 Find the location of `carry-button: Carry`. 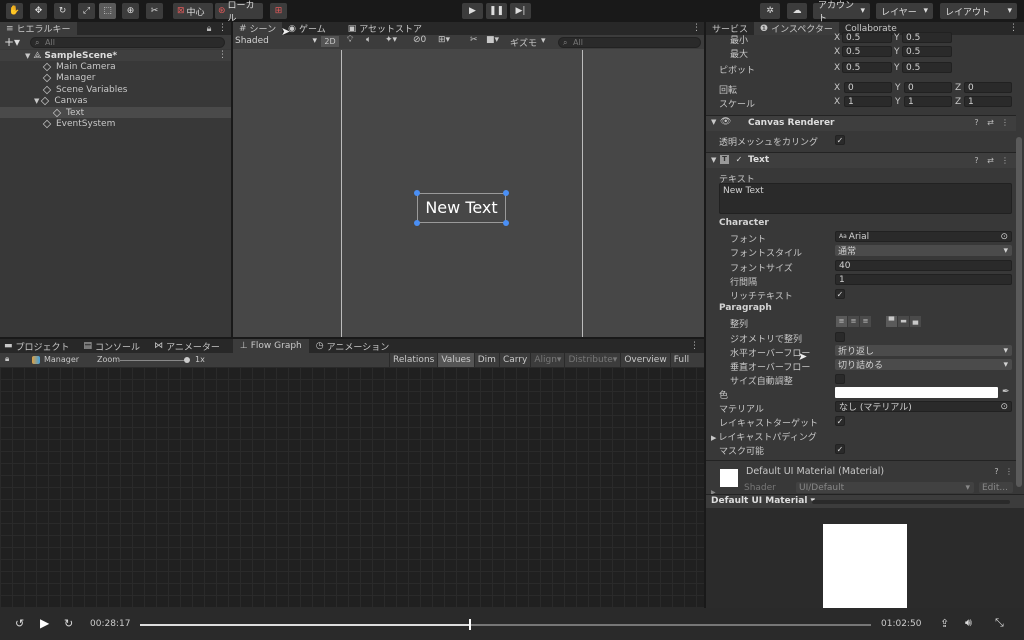

carry-button: Carry is located at coordinates (514, 360).